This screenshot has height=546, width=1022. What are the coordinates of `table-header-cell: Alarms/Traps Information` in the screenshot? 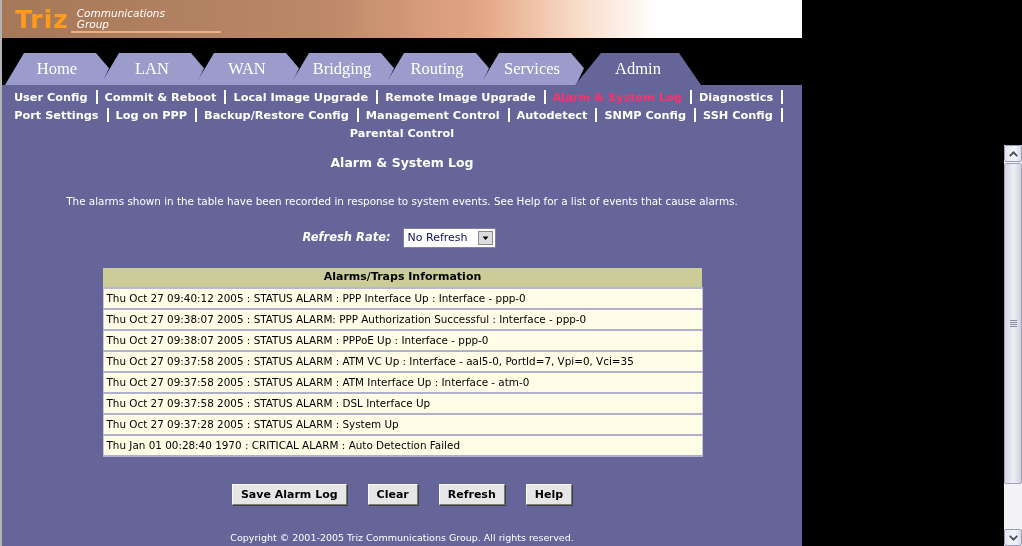 It's located at (402, 278).